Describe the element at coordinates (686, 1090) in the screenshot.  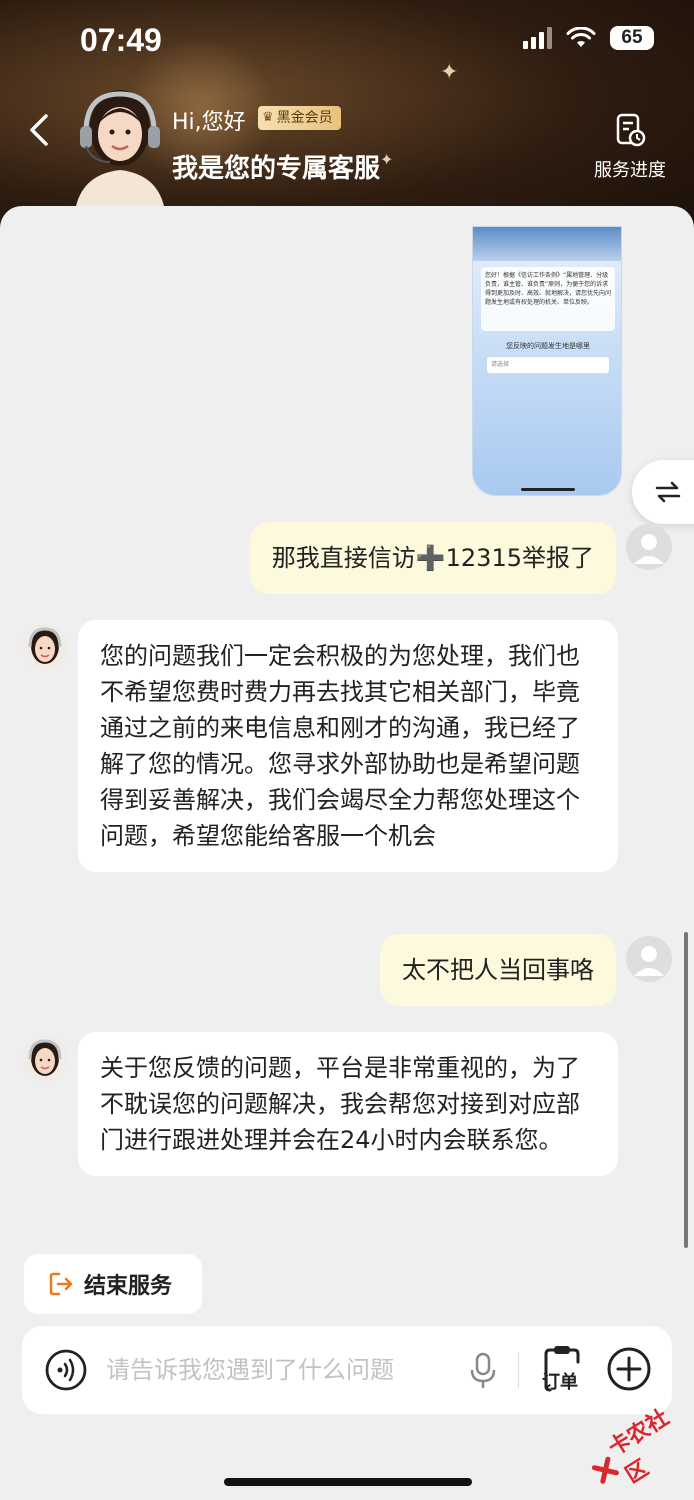
I see `scrollbar` at that location.